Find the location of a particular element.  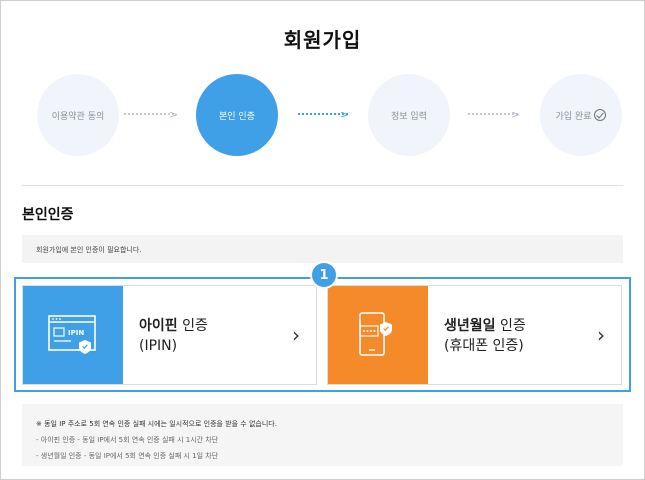

birthdate-card-subtitle: (휴대폰 인증) is located at coordinates (484, 346).